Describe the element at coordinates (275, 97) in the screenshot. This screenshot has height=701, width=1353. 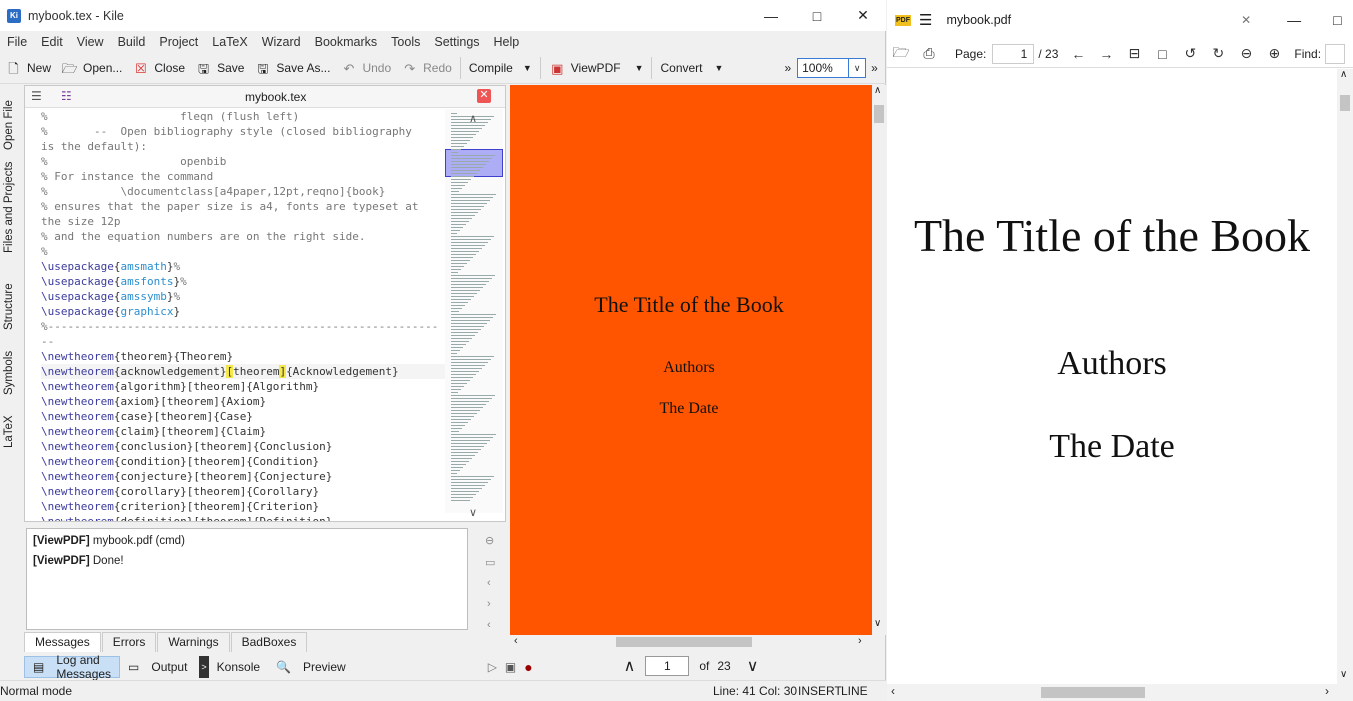
I see `editor-tab-title: mybook.tex` at that location.